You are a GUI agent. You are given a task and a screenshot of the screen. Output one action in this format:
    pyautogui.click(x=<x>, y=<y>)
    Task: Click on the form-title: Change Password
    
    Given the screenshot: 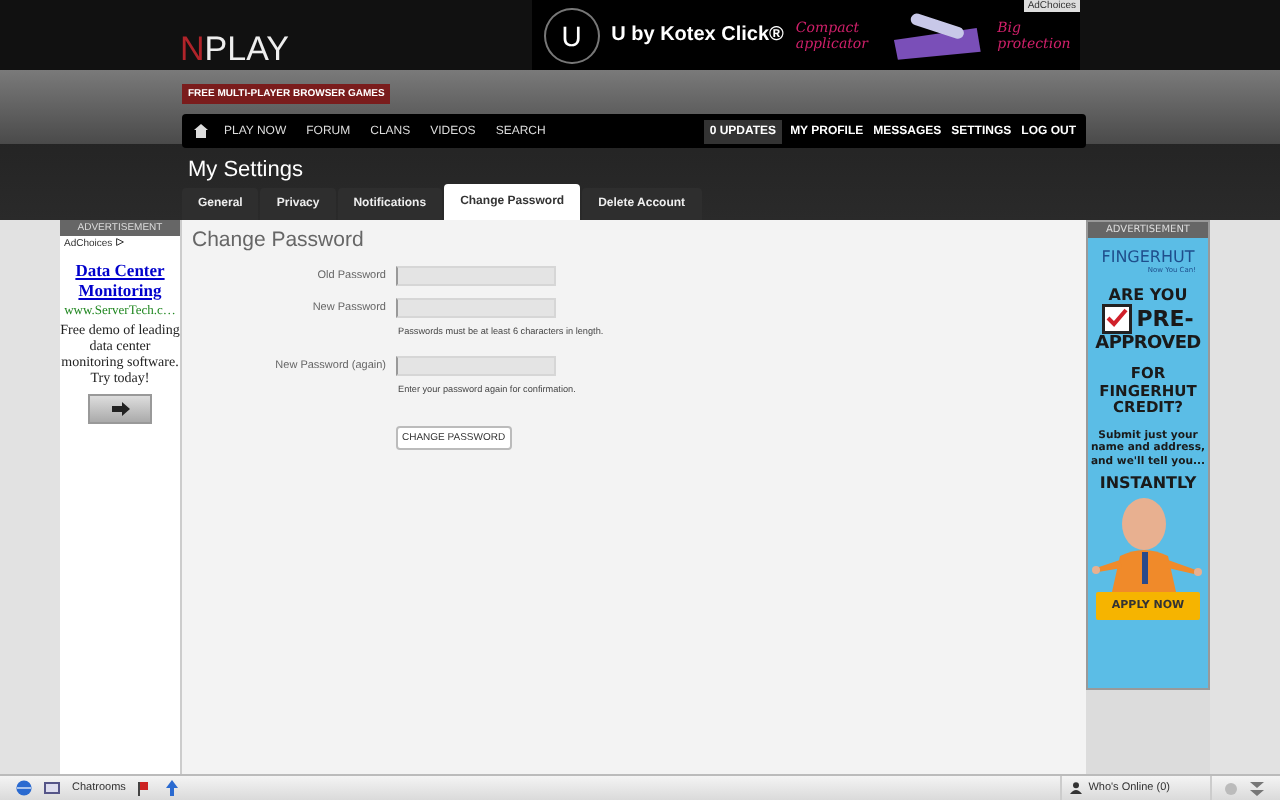 What is the action you would take?
    pyautogui.click(x=279, y=240)
    